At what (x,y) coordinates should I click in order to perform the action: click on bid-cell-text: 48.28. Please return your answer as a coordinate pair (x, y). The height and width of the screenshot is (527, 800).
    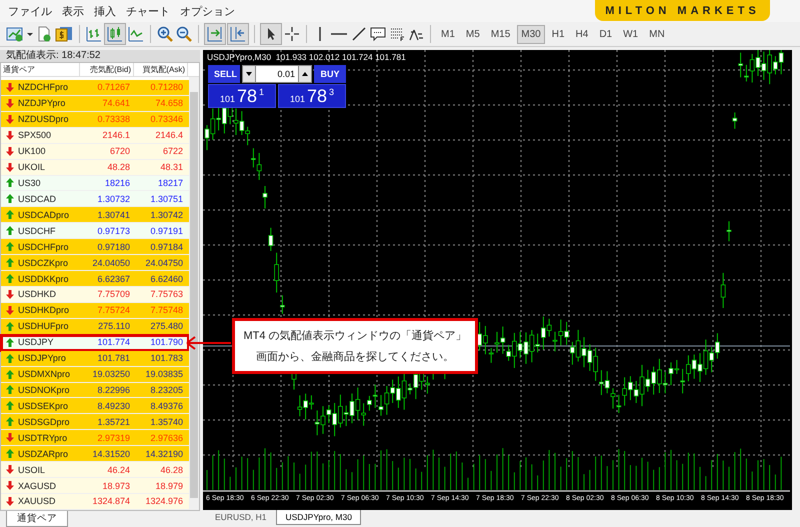
    Looking at the image, I should click on (118, 167).